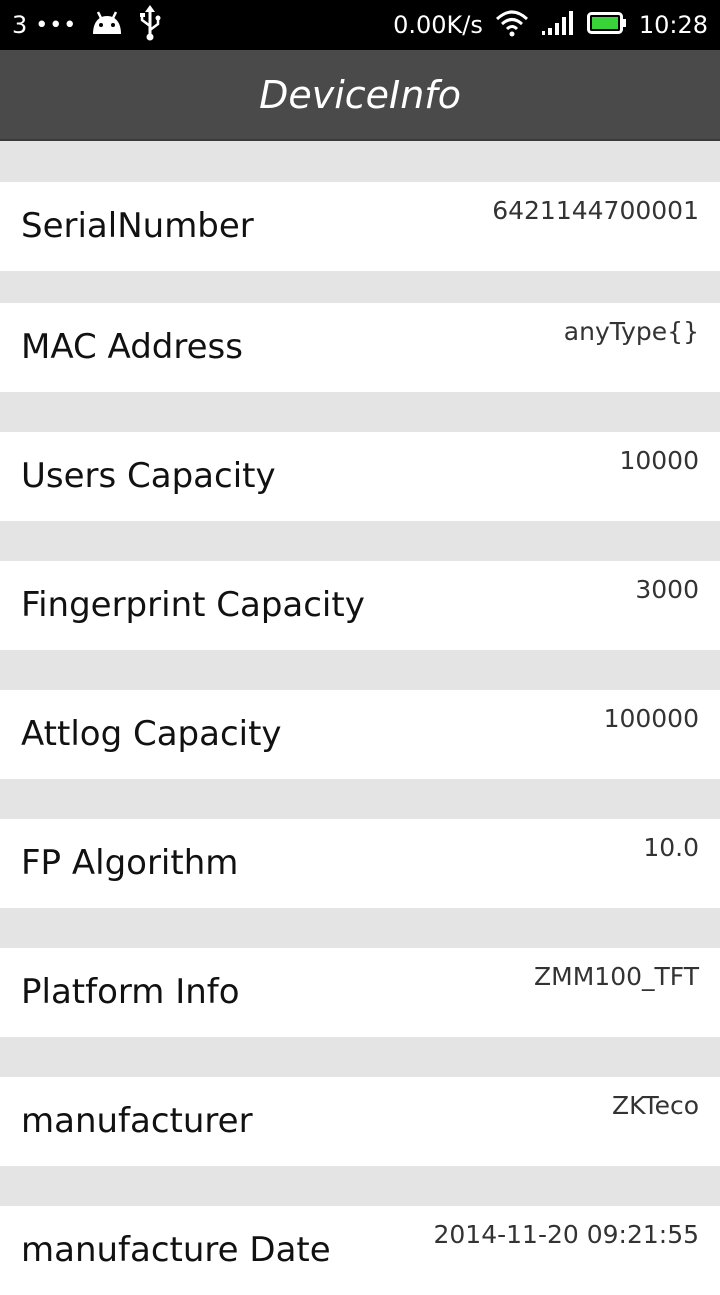  What do you see at coordinates (193, 605) in the screenshot?
I see `list-item-label: Fingerprint Capacity` at bounding box center [193, 605].